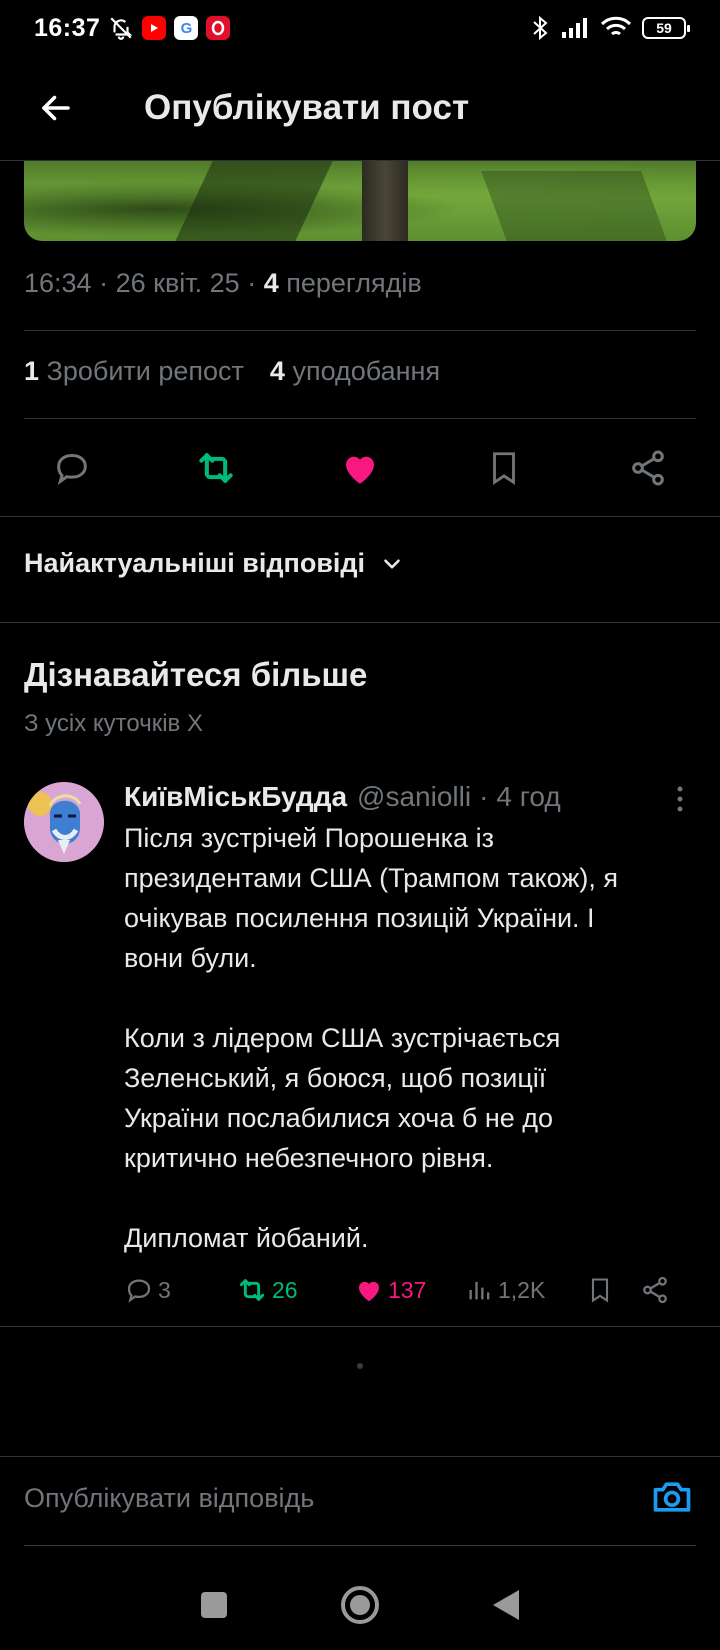 The height and width of the screenshot is (1650, 720). What do you see at coordinates (113, 723) in the screenshot?
I see `section-subtitle: З усіх куточків X` at bounding box center [113, 723].